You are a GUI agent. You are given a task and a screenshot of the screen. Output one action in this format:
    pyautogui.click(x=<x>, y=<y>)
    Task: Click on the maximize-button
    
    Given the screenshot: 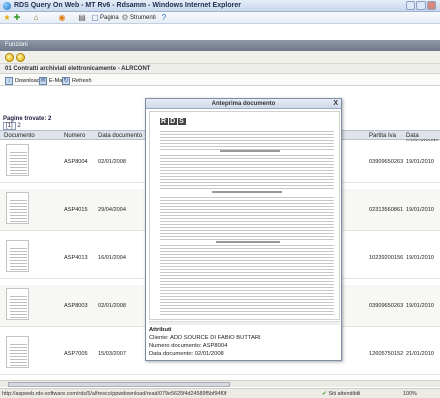 What is the action you would take?
    pyautogui.click(x=421, y=5)
    